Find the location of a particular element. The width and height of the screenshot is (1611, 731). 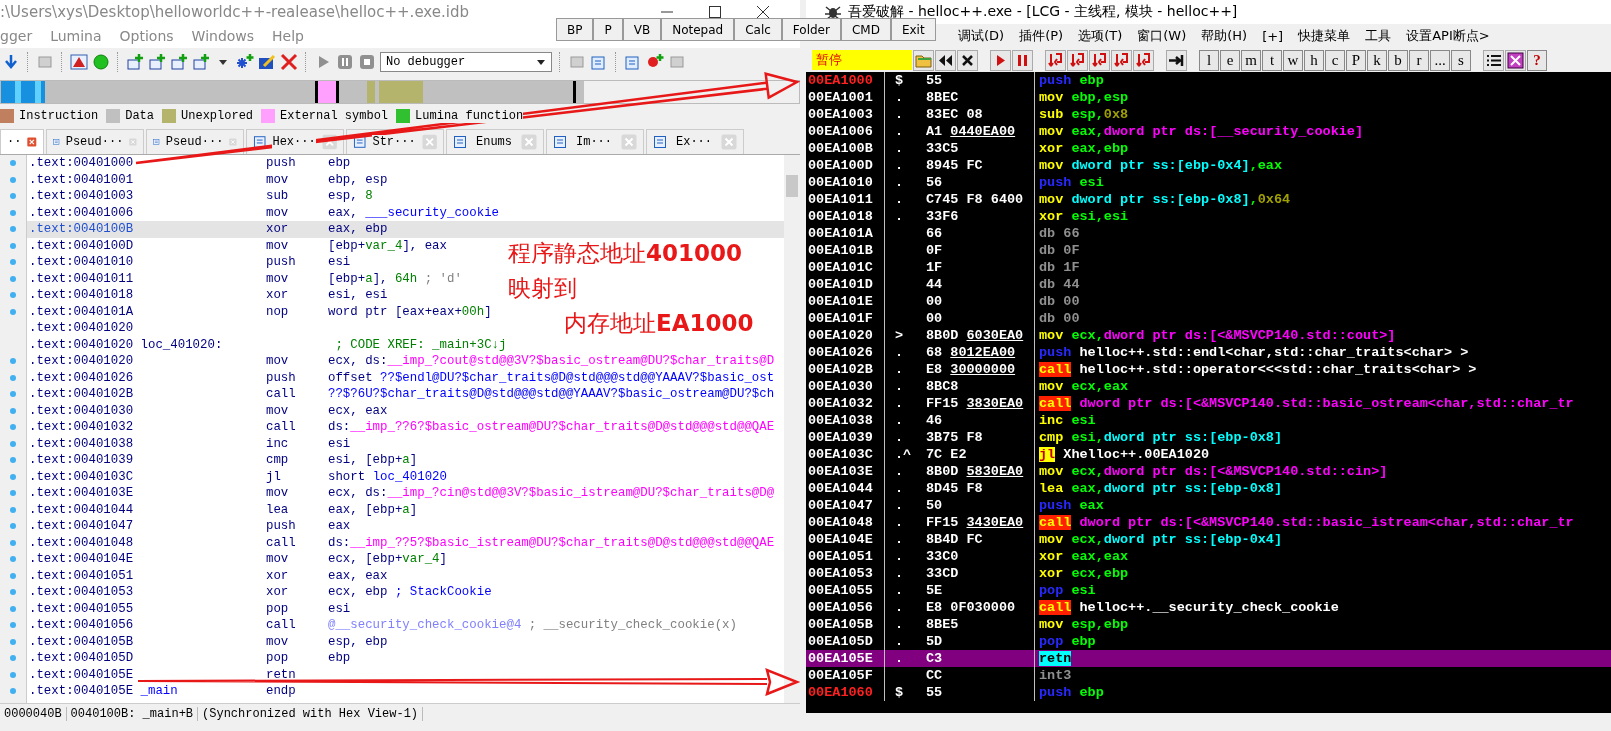

disassembly-line: 00EA1030 . 8BC8 mov ecx,eax is located at coordinates (1208, 386).